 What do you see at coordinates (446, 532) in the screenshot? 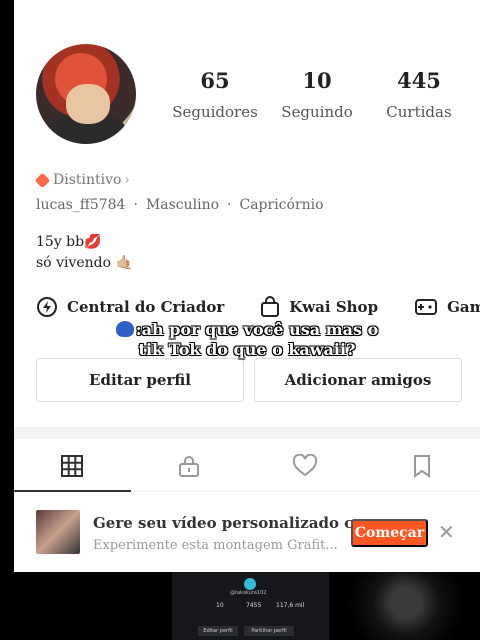
I see `close-icon: ✕` at bounding box center [446, 532].